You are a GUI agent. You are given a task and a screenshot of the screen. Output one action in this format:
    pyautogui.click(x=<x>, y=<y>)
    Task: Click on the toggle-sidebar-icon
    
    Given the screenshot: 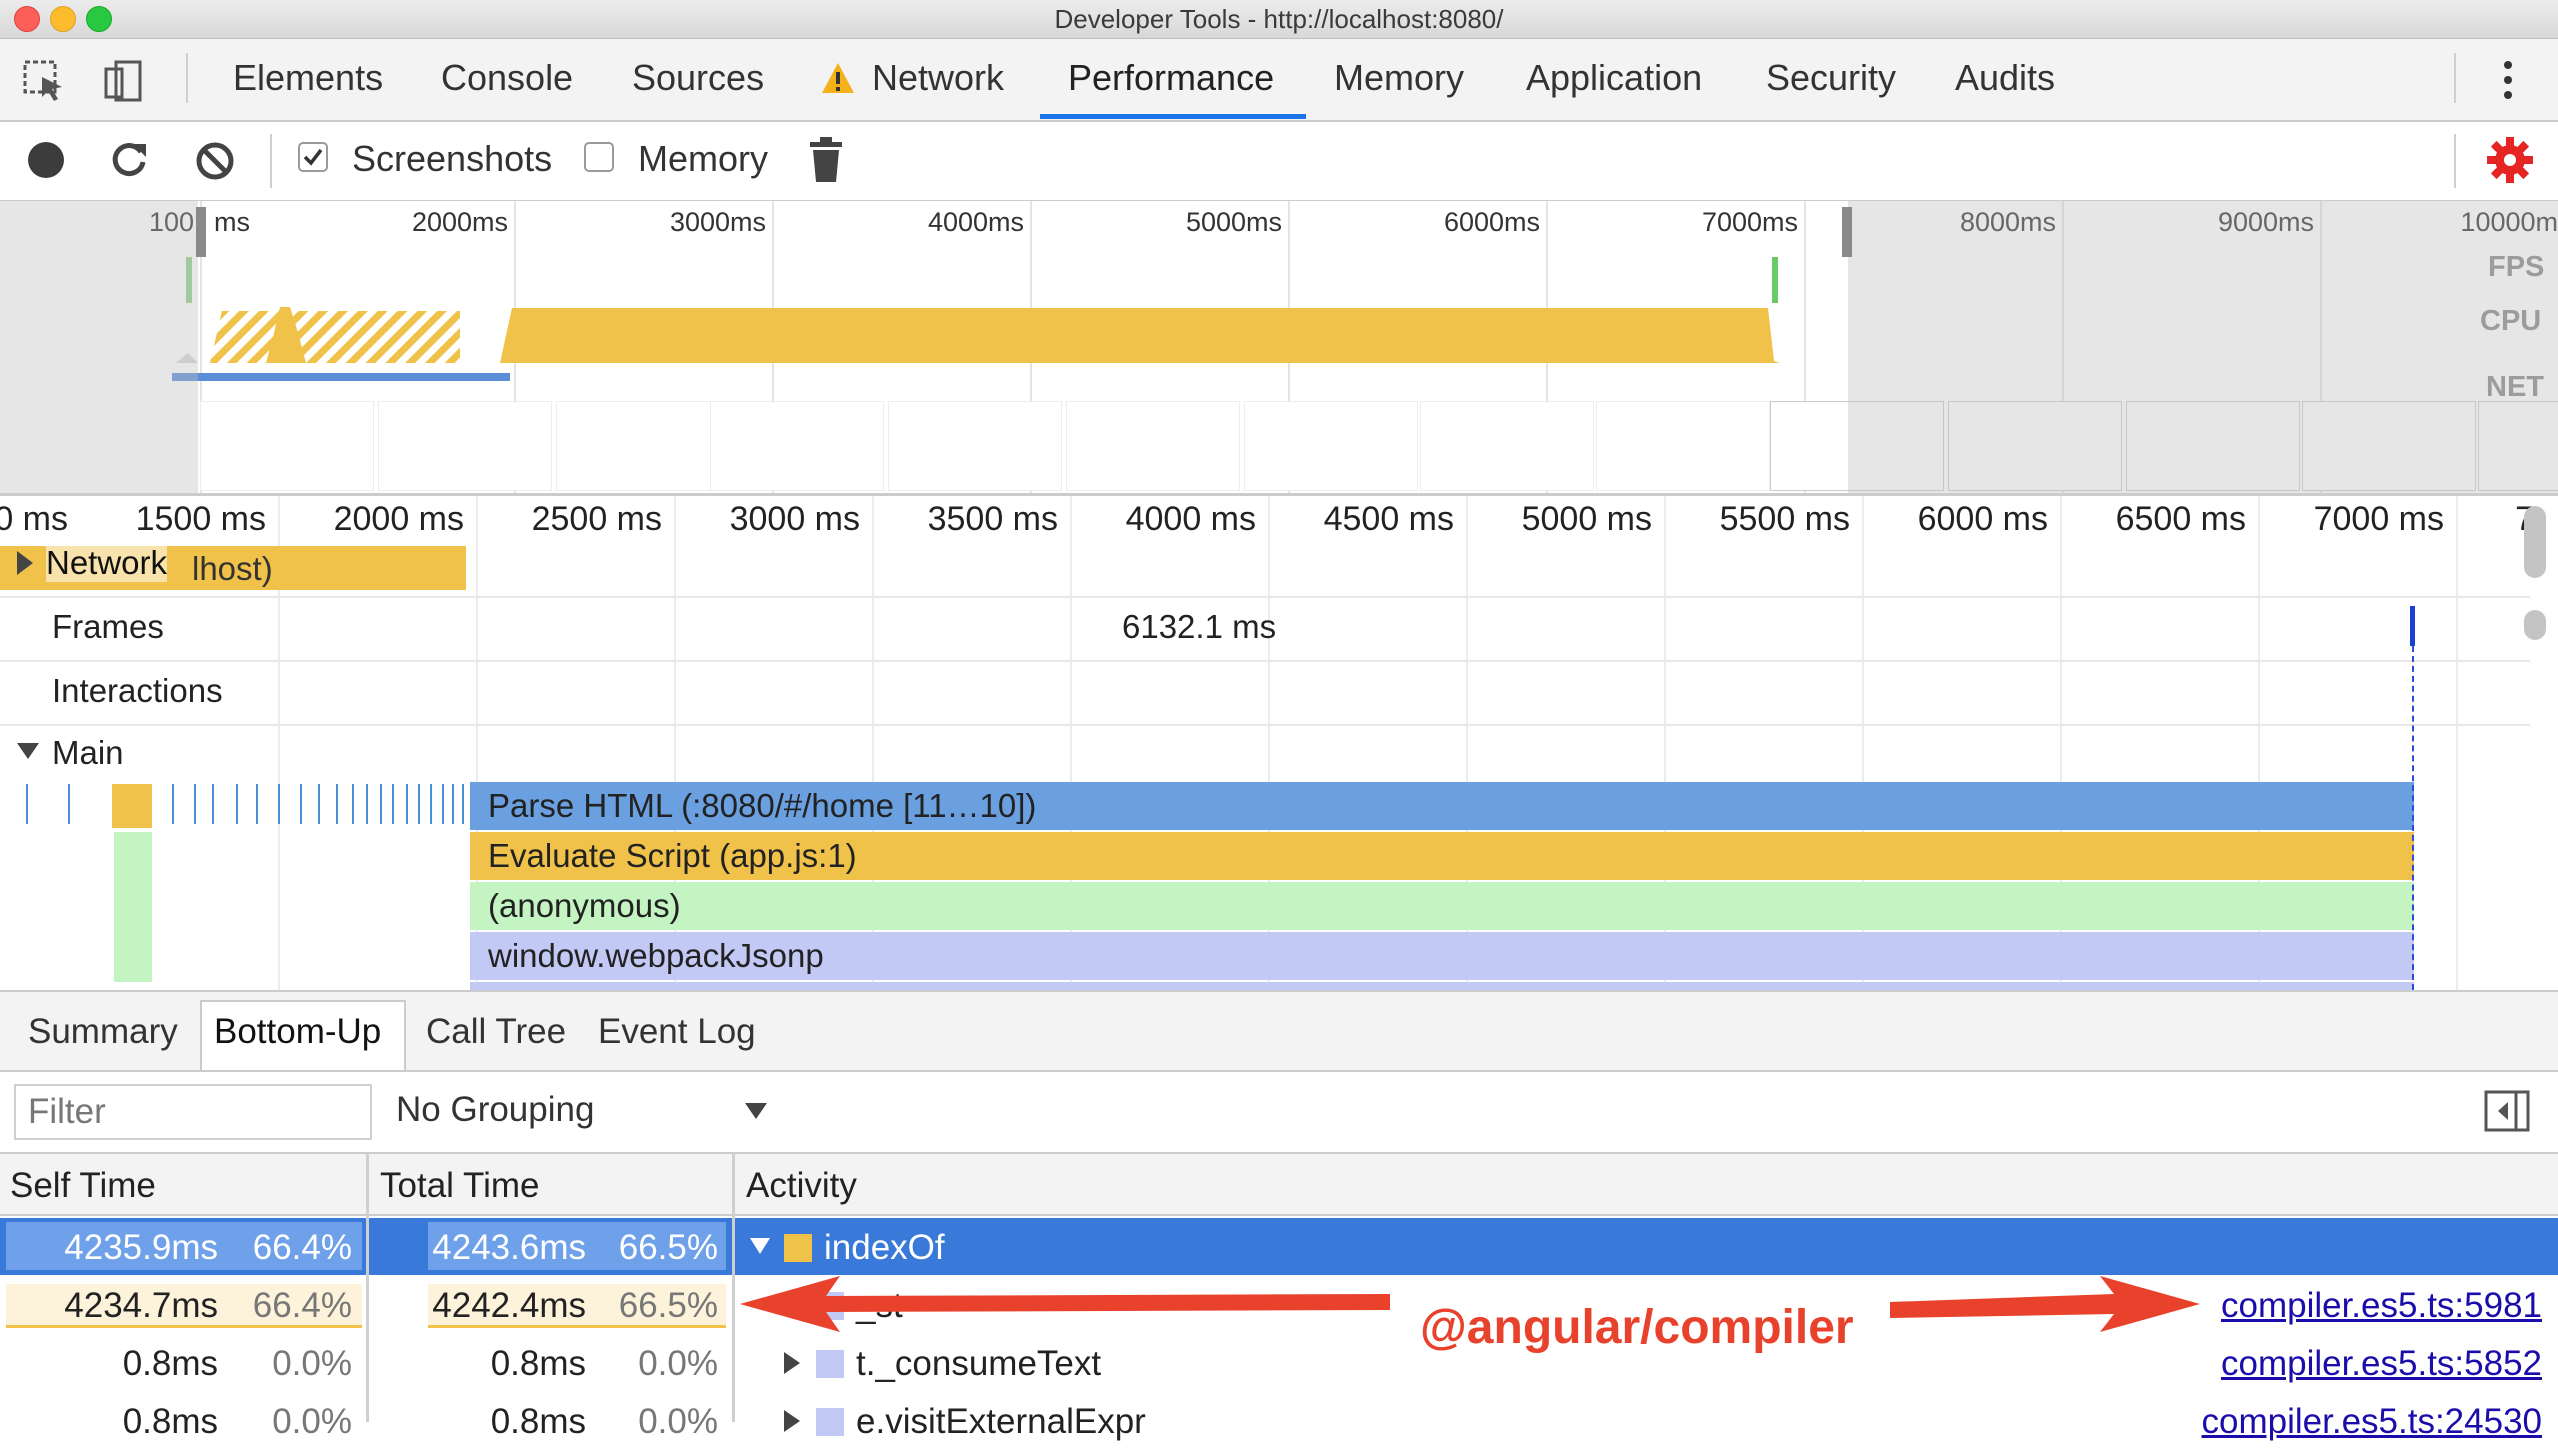 What is the action you would take?
    pyautogui.click(x=2507, y=1113)
    